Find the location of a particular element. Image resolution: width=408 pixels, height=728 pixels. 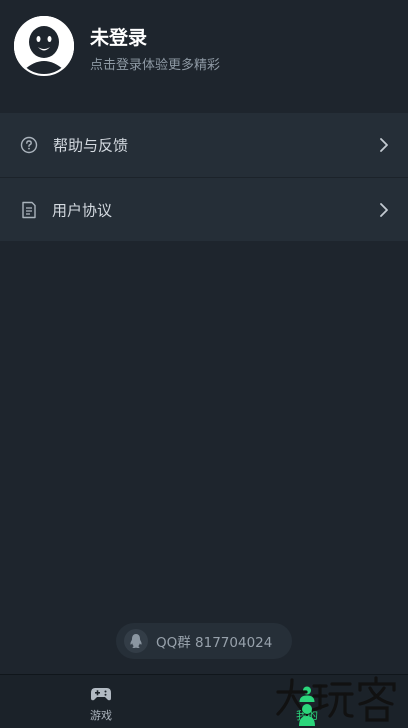

avatar is located at coordinates (44, 46).